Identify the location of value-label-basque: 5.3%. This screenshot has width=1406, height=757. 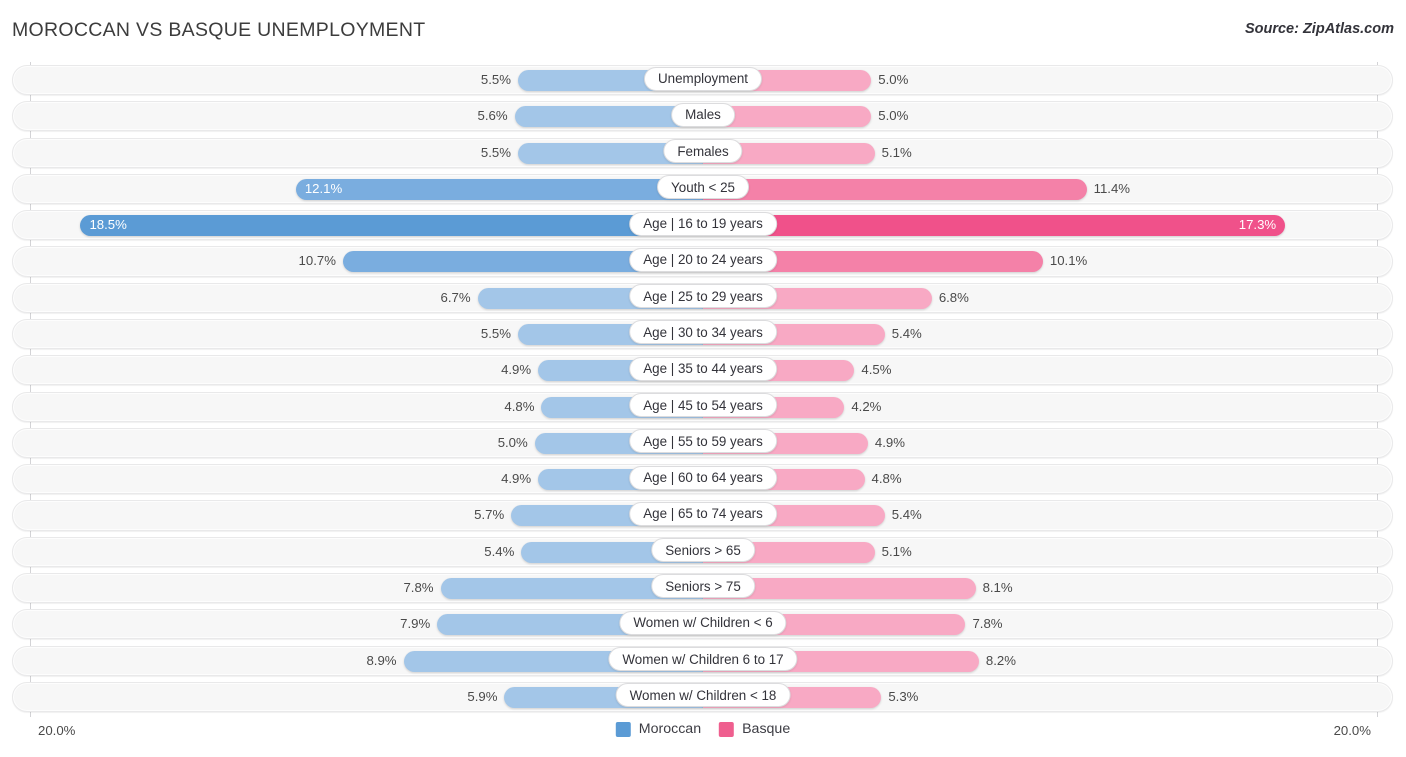
(903, 696).